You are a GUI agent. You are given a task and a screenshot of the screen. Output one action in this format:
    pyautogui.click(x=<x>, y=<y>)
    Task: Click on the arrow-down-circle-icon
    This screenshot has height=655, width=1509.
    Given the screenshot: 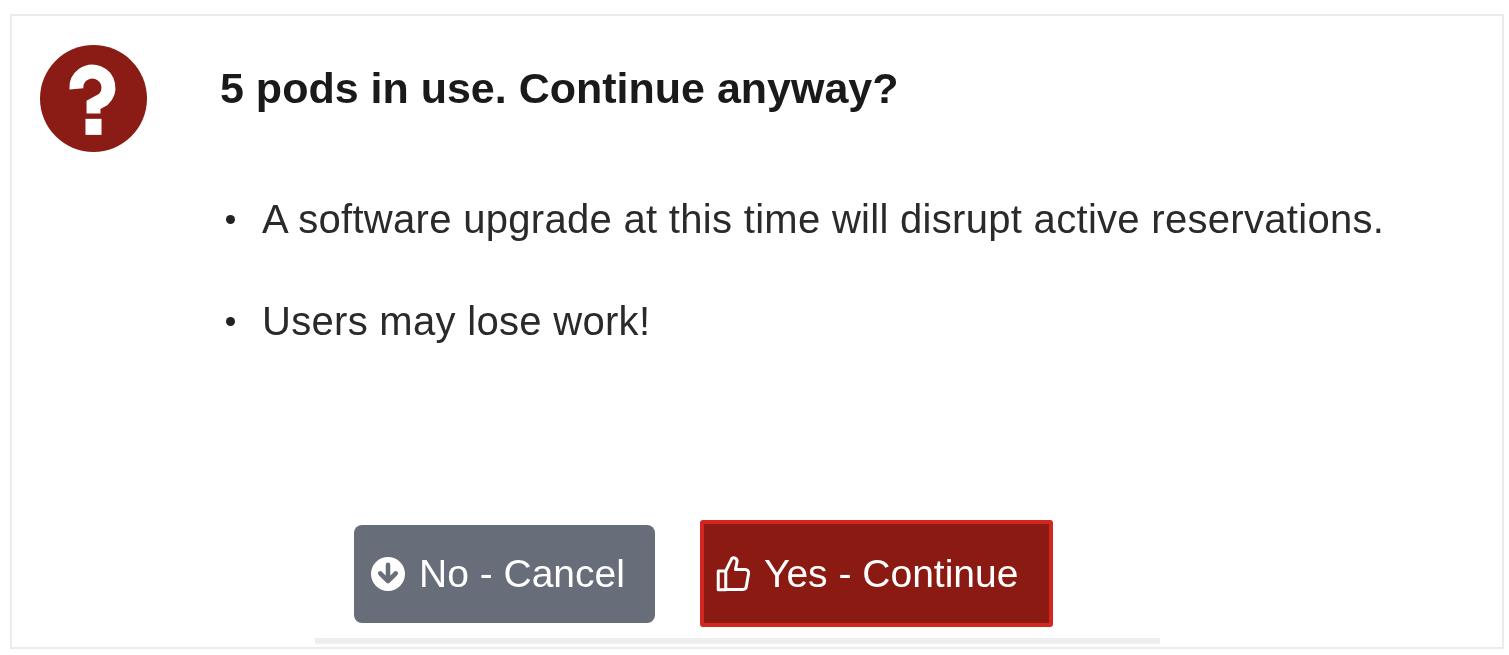 What is the action you would take?
    pyautogui.click(x=388, y=573)
    